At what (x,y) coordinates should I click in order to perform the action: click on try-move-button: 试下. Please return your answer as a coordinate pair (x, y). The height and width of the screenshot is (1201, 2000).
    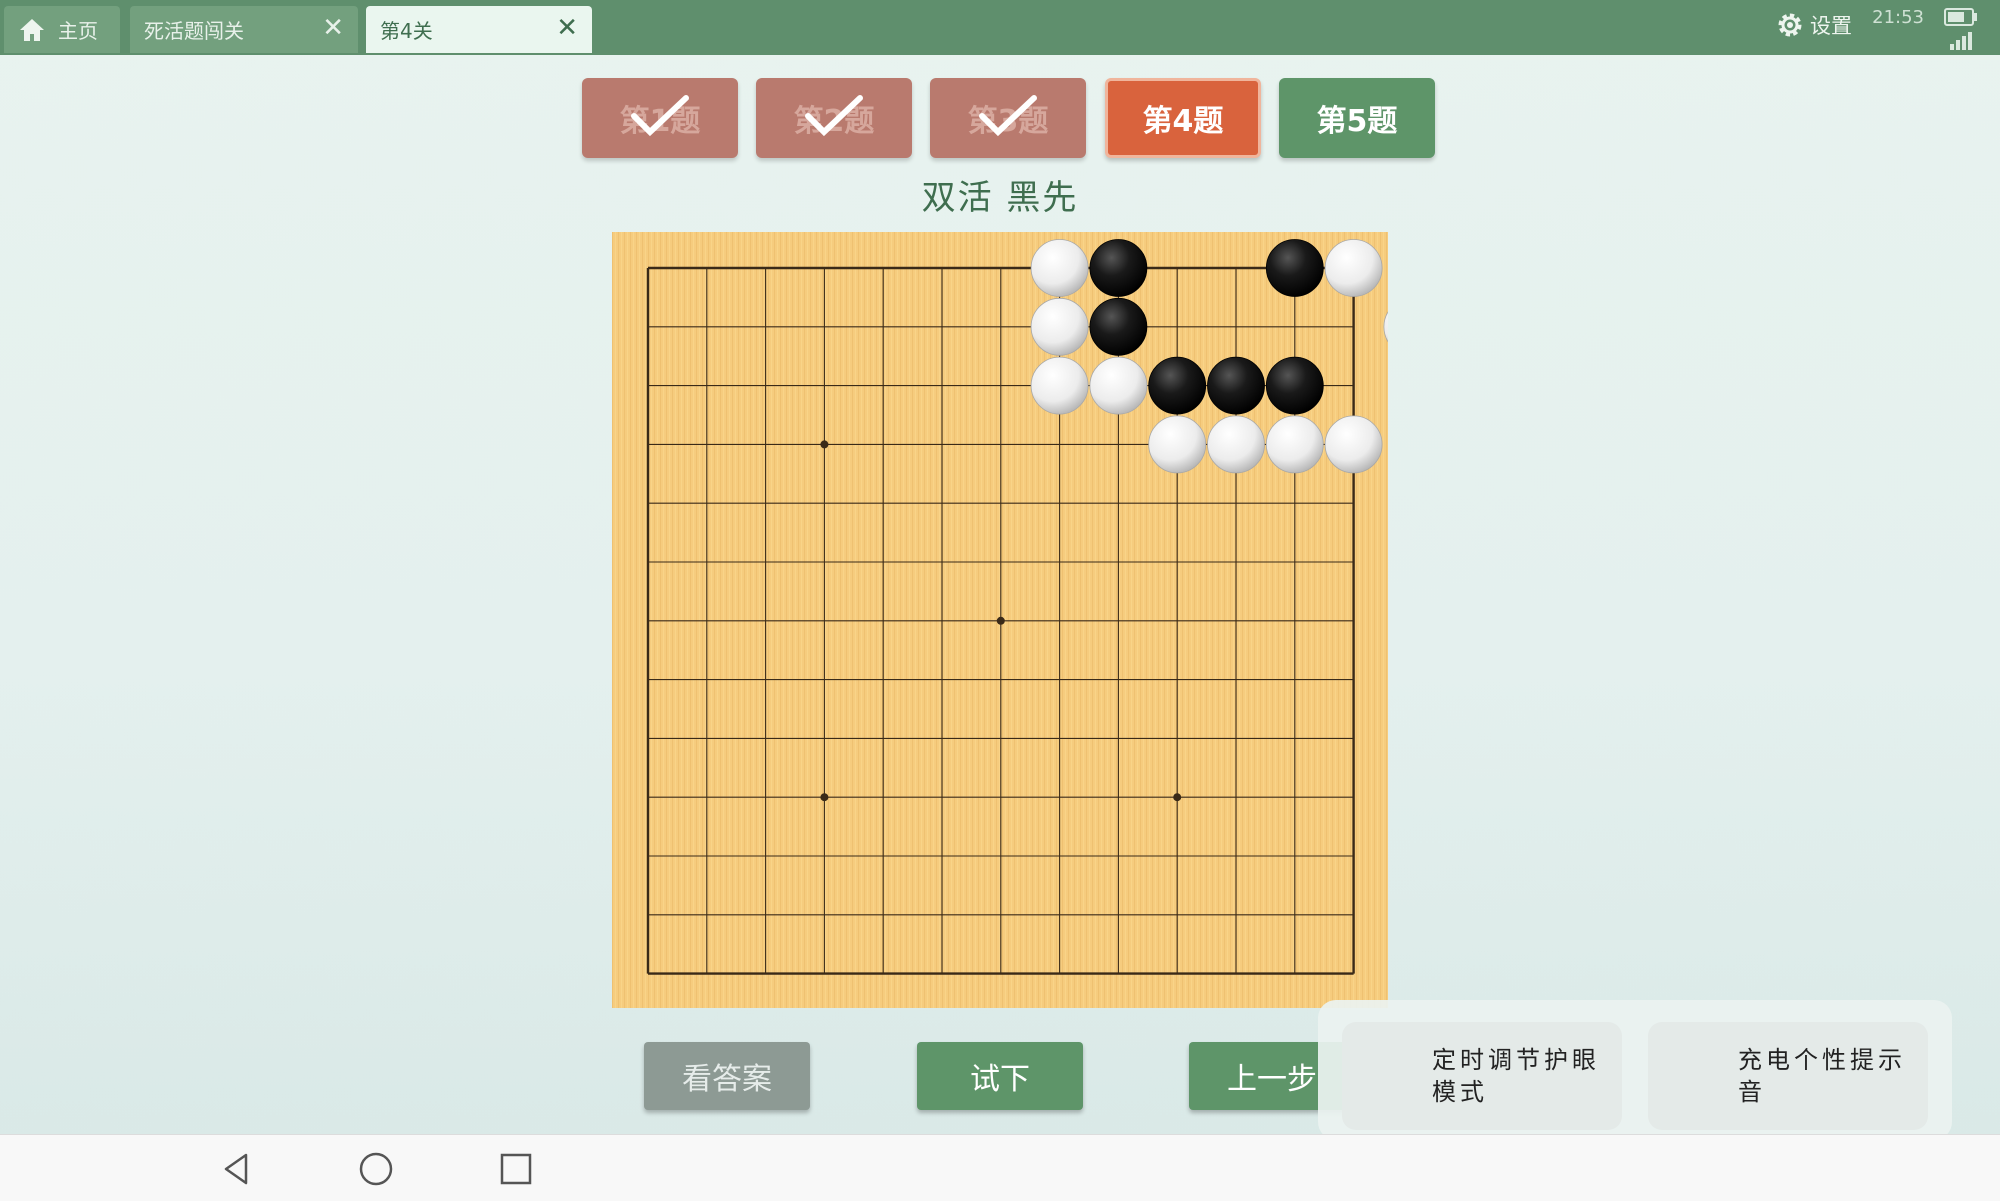
    Looking at the image, I should click on (1000, 1076).